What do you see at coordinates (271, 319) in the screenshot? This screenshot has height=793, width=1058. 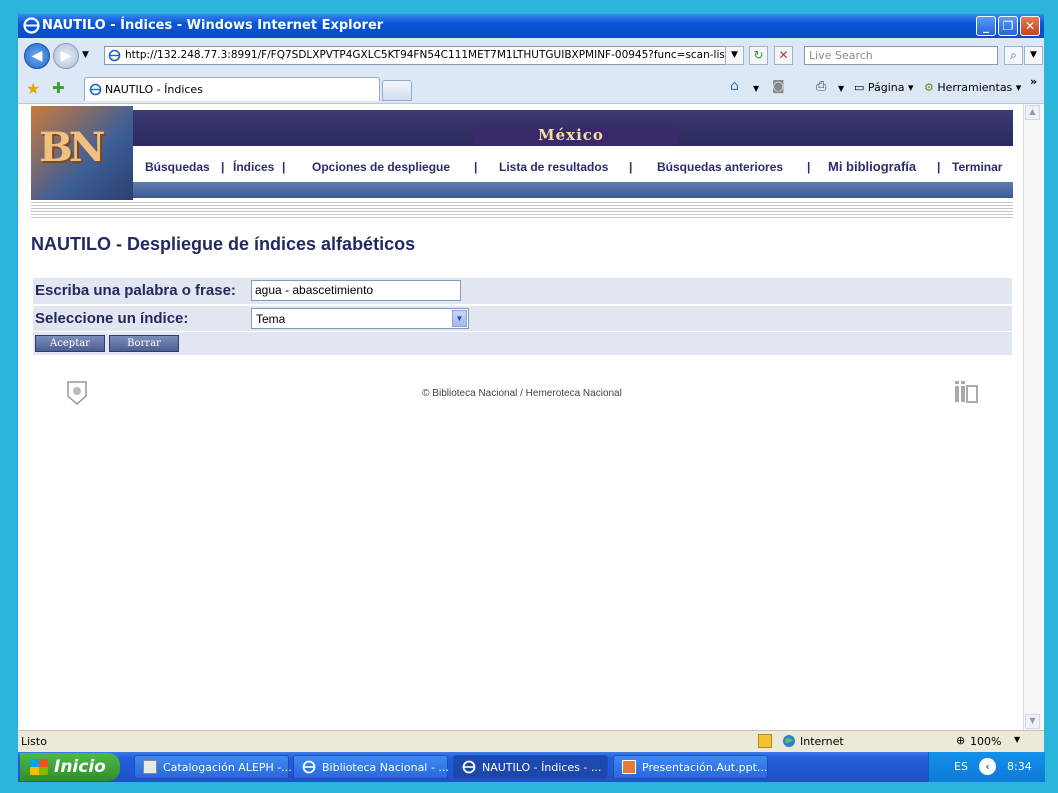 I see `index-select-value: Tema` at bounding box center [271, 319].